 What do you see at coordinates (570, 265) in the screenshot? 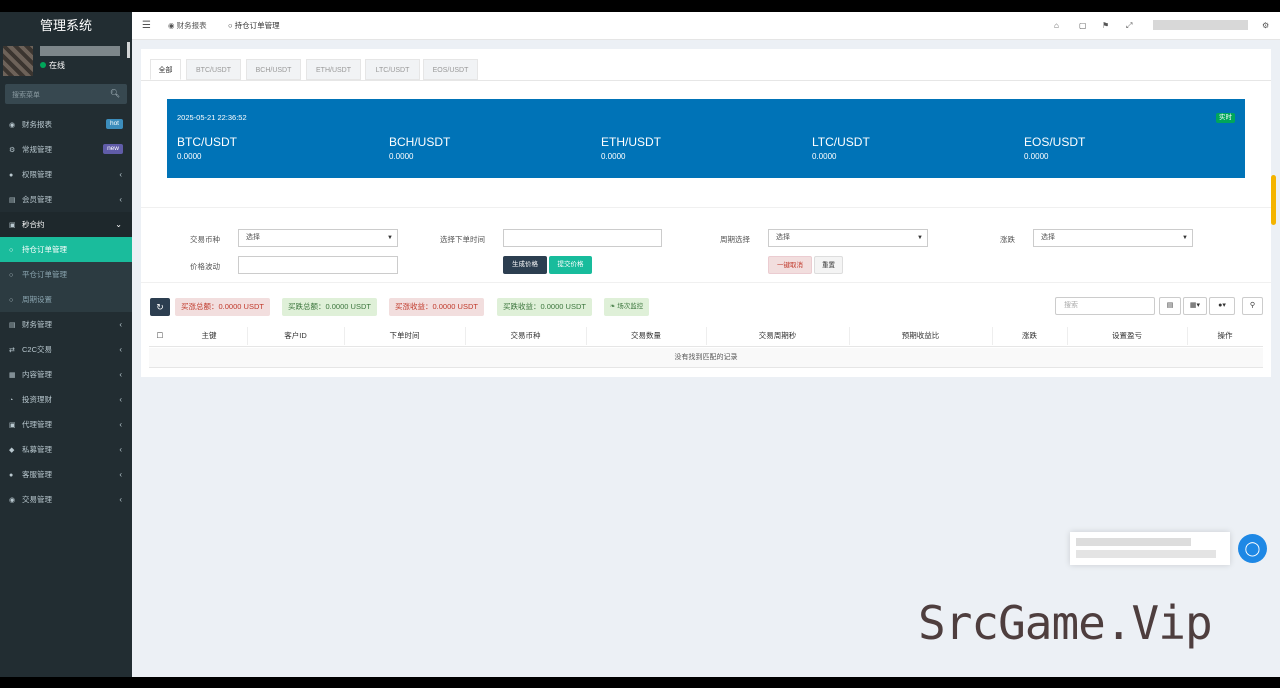
I see `submit-price-button: 提交价格` at bounding box center [570, 265].